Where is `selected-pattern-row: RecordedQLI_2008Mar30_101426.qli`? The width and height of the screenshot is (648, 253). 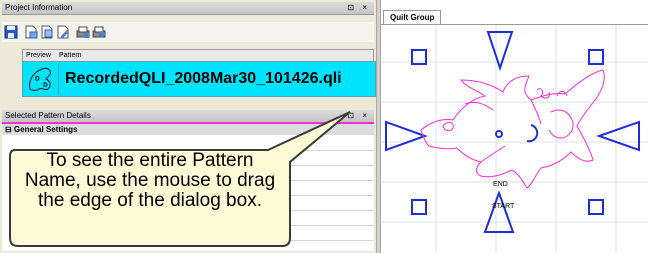 selected-pattern-row: RecordedQLI_2008Mar30_101426.qli is located at coordinates (199, 79).